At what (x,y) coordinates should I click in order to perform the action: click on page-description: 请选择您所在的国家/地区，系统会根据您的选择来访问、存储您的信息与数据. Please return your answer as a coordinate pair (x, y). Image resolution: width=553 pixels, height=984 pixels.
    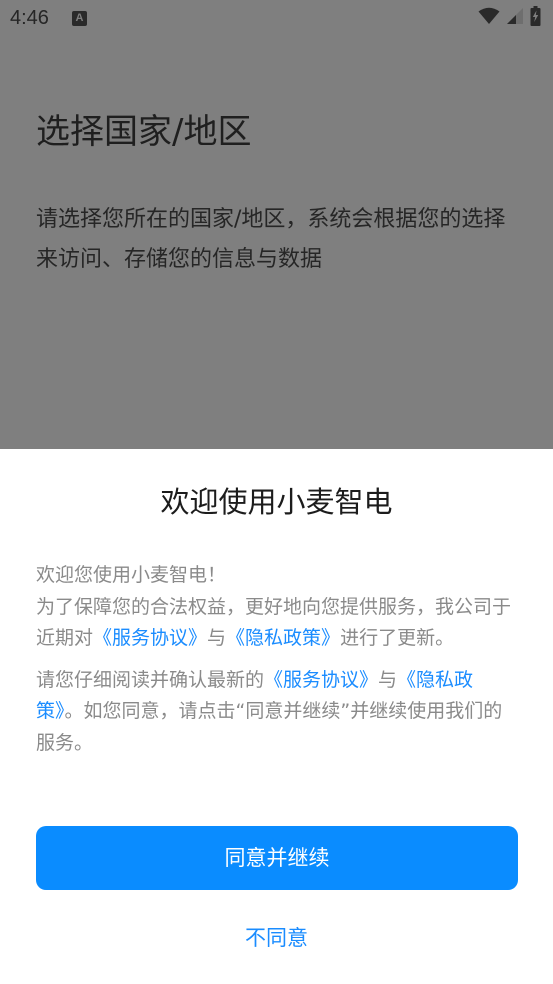
    Looking at the image, I should click on (271, 239).